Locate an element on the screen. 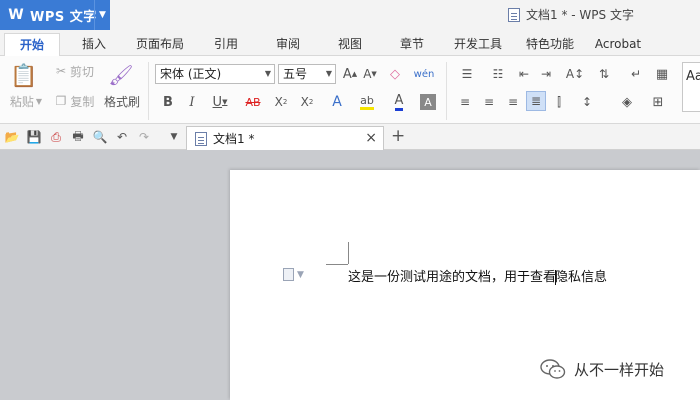  style-gallery: Aa is located at coordinates (691, 87).